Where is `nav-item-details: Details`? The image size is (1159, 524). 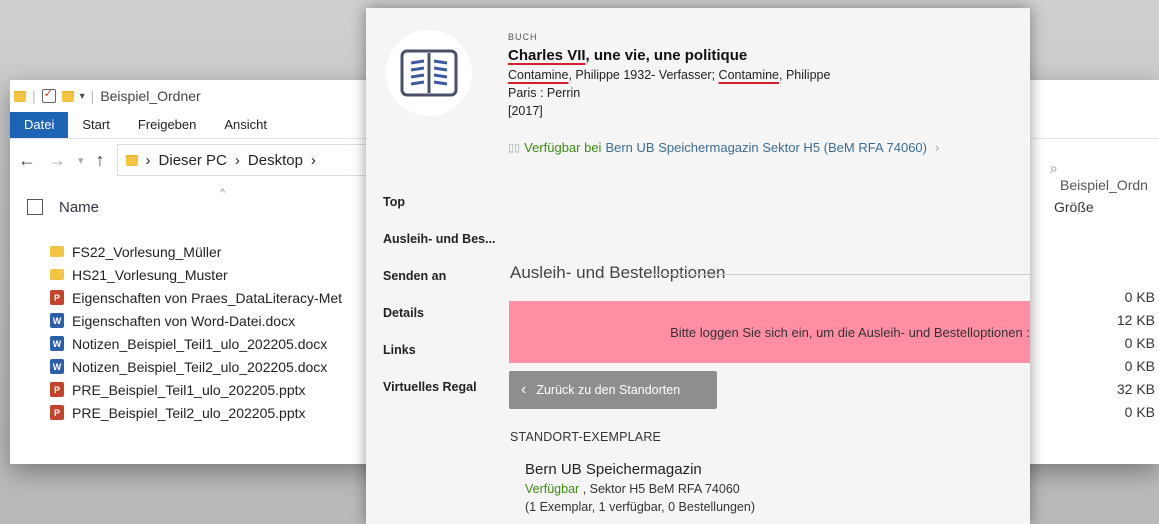 nav-item-details: Details is located at coordinates (439, 325).